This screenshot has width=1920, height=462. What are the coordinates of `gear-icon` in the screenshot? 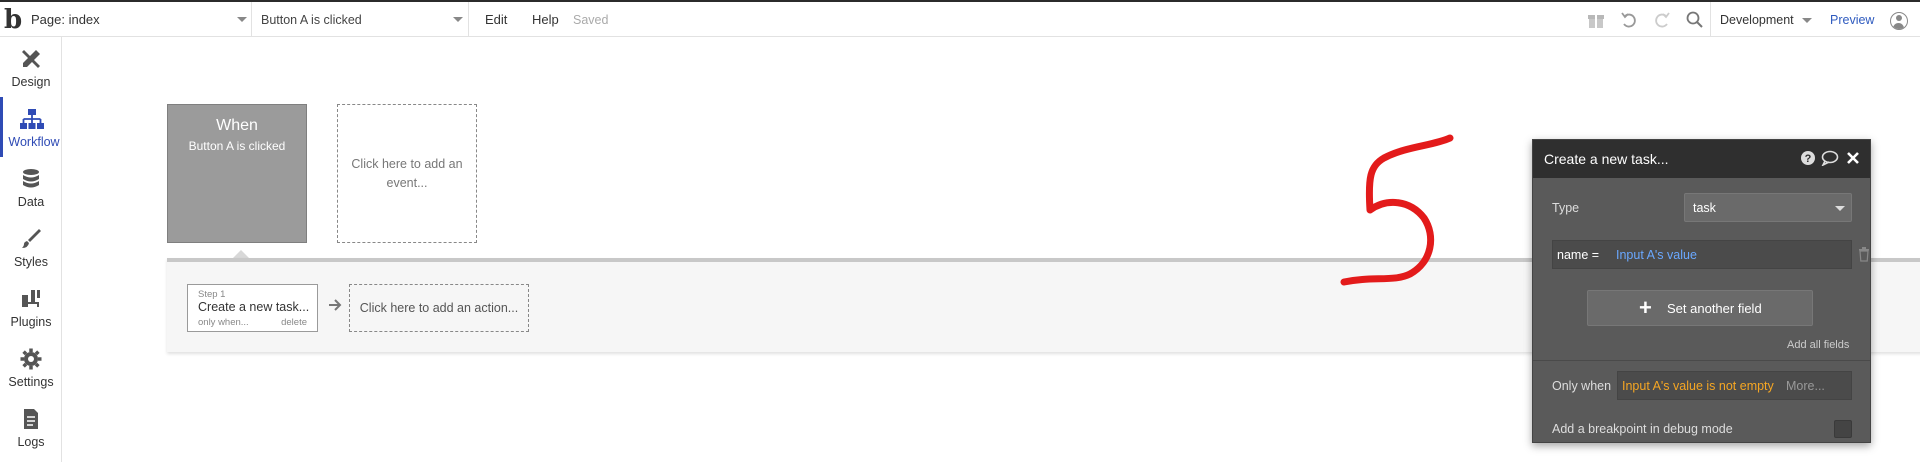 It's located at (31, 359).